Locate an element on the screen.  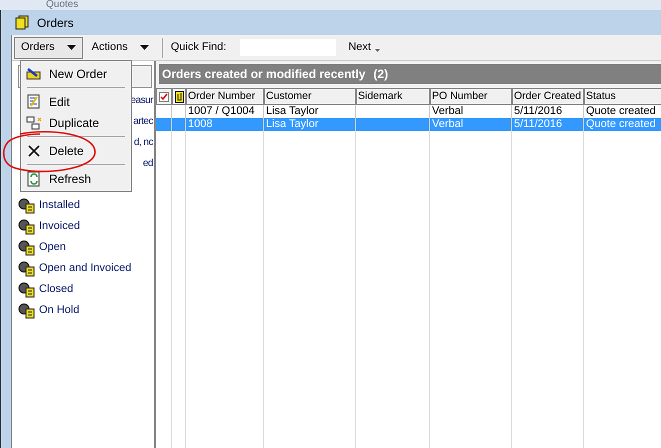
refresh-document-icon is located at coordinates (34, 178).